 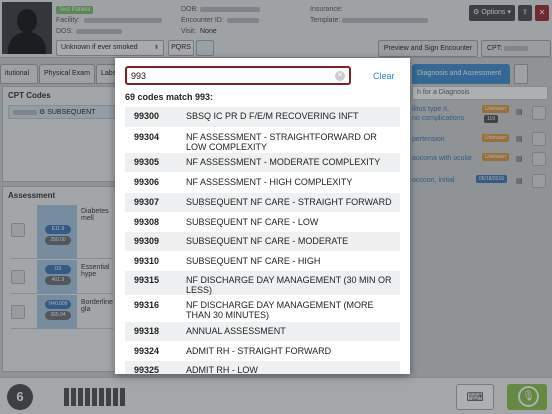 I want to click on code-row: 99309 SUBSEQUENT NF CARE - MODERATE, so click(x=262, y=242).